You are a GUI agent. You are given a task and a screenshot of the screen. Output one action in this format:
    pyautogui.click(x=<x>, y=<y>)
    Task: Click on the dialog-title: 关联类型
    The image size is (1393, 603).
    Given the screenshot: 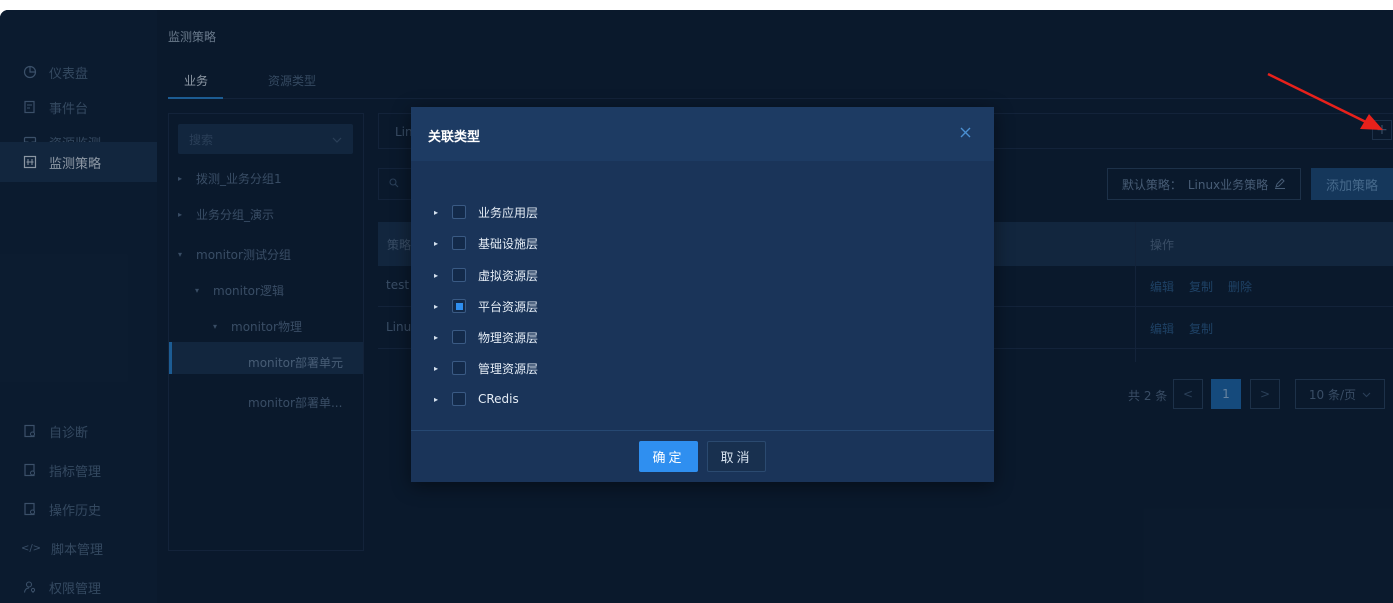 What is the action you would take?
    pyautogui.click(x=454, y=137)
    